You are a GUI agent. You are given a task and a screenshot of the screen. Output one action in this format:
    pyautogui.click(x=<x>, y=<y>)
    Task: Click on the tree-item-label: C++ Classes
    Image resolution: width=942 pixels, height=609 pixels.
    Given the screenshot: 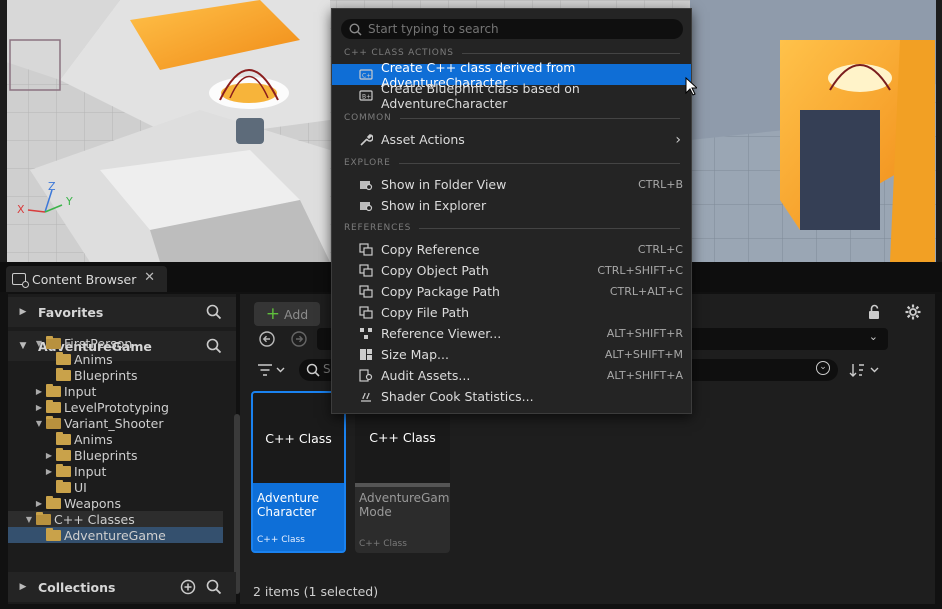 What is the action you would take?
    pyautogui.click(x=94, y=519)
    